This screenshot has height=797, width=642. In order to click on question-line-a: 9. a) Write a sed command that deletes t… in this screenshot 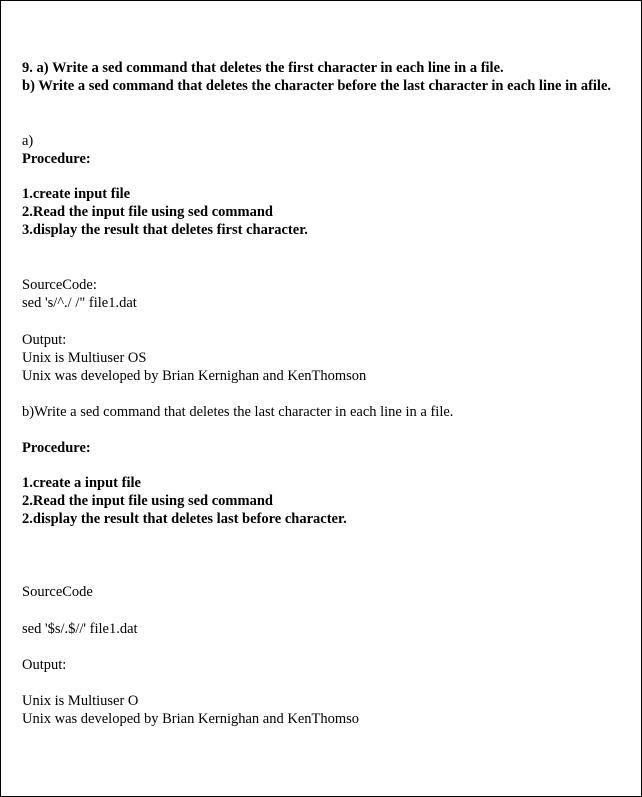, I will do `click(263, 68)`.